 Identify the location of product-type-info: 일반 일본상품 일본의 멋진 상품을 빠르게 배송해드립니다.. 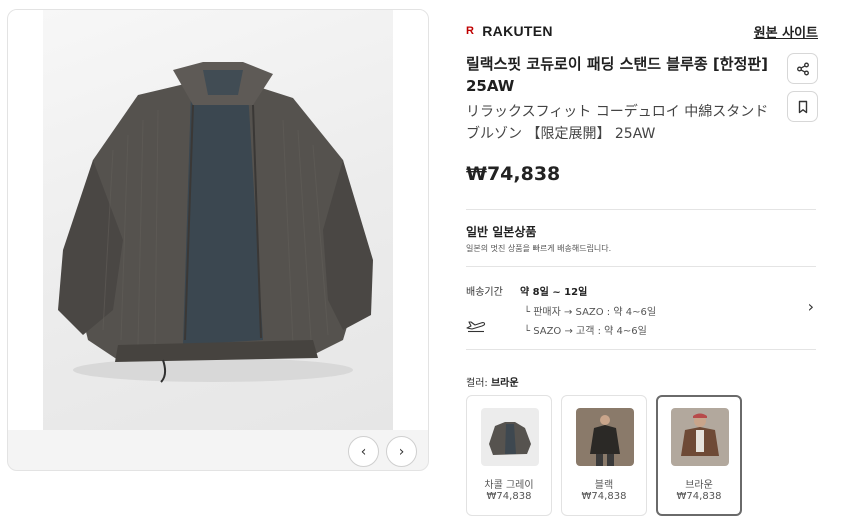
(642, 238).